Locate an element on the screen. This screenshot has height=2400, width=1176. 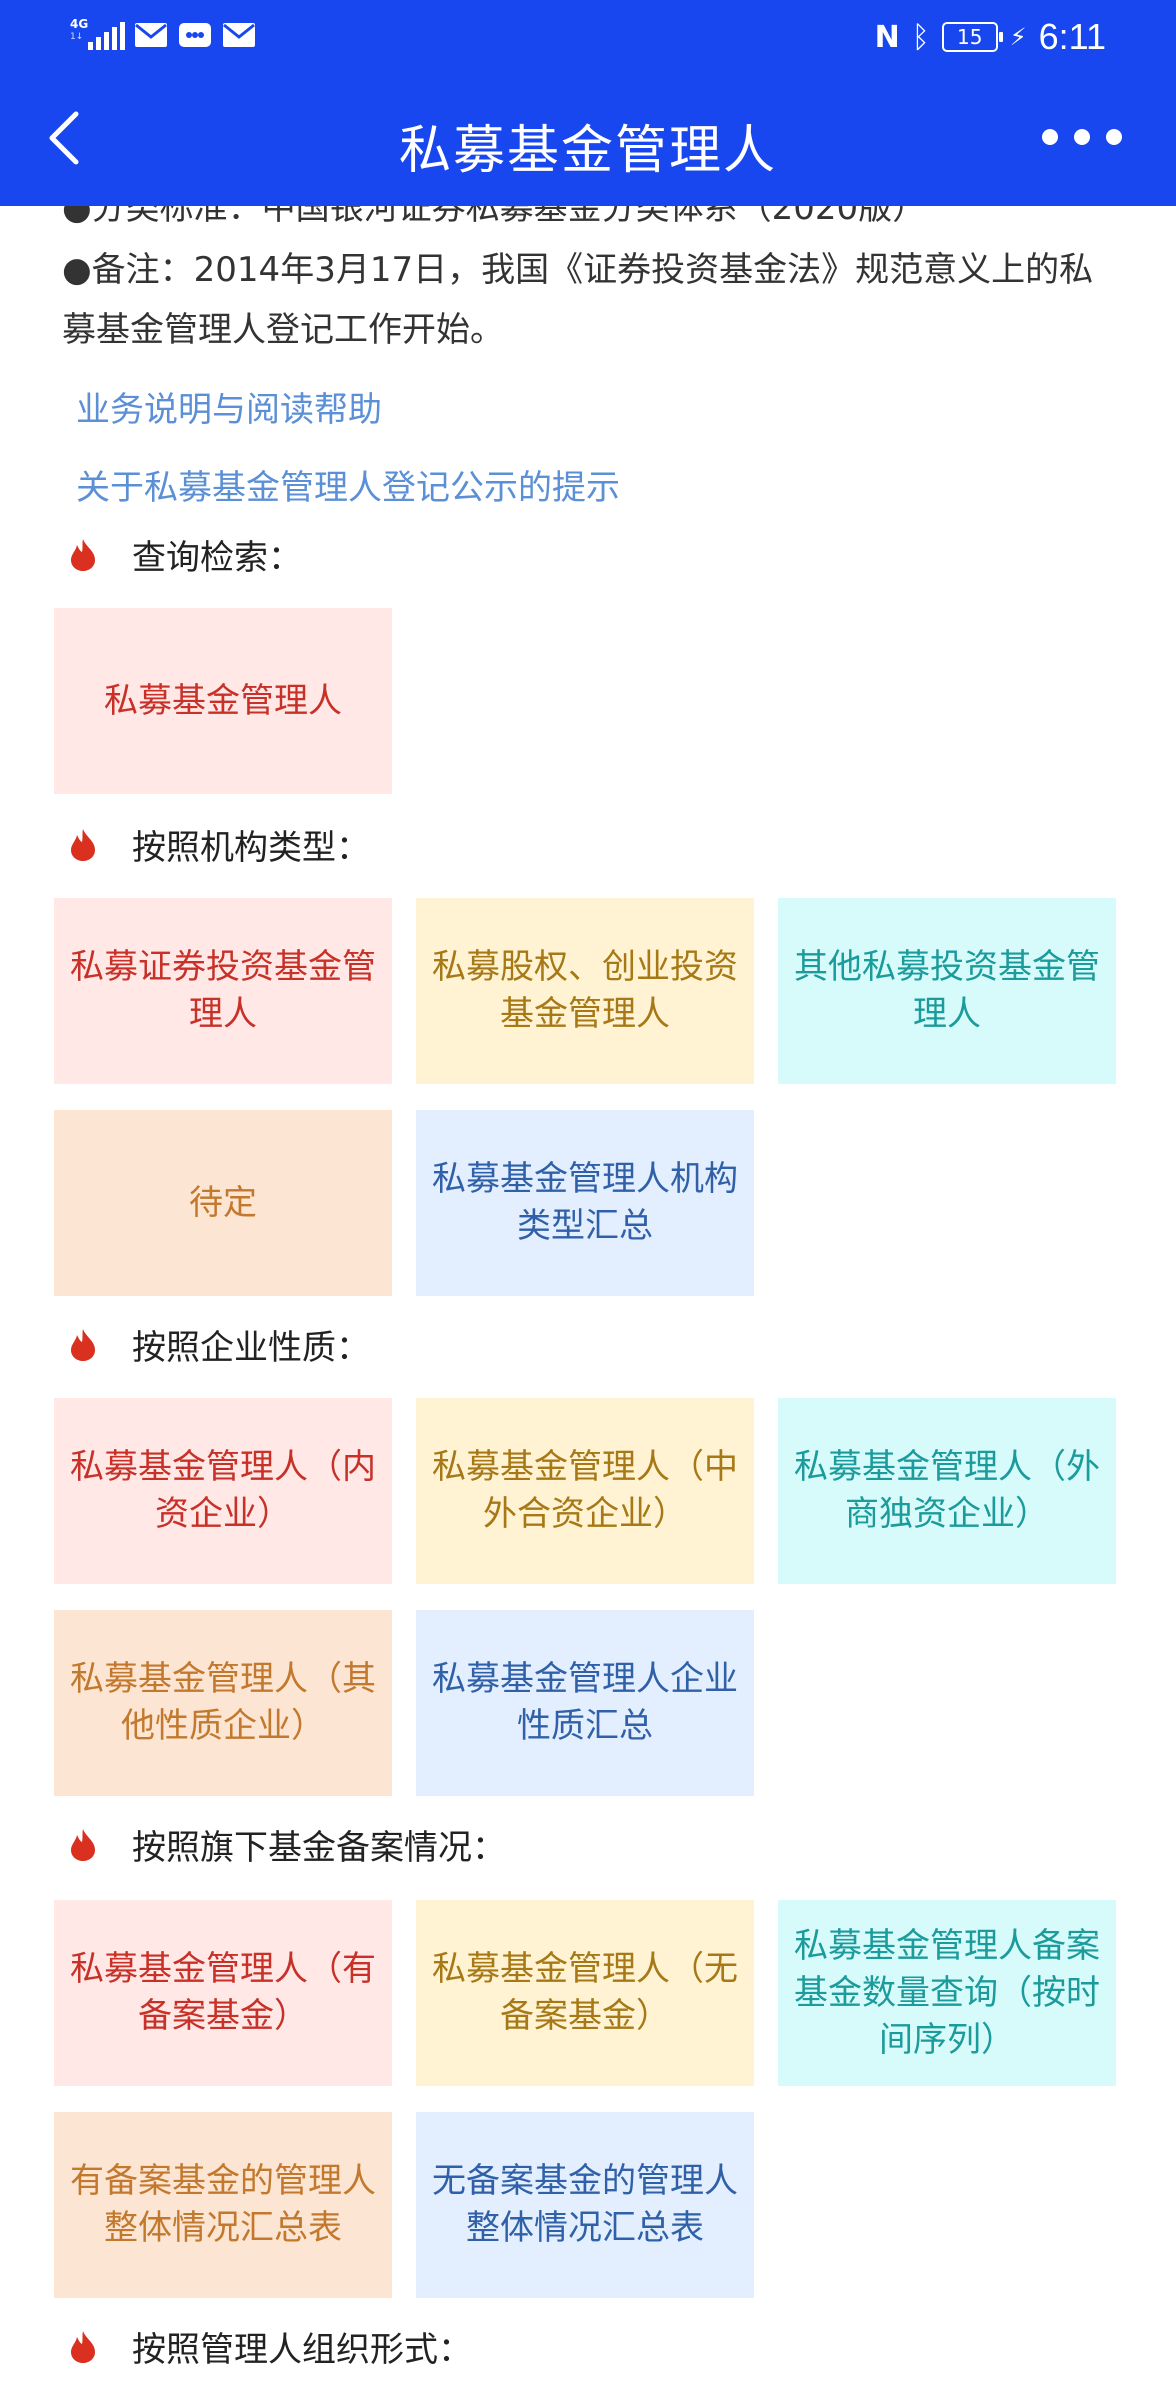
bluetooth-icon: ᛒ is located at coordinates (920, 37).